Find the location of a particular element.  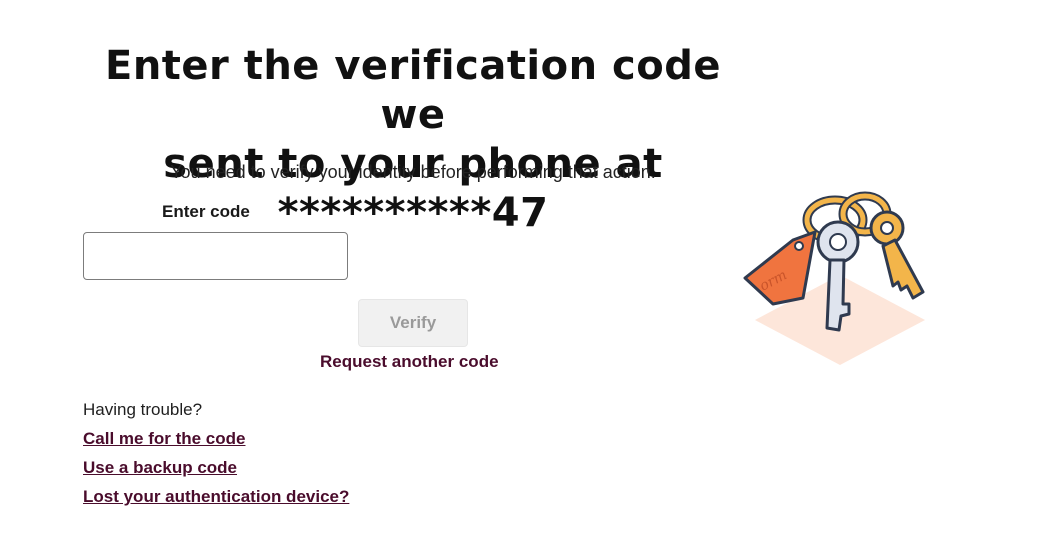

gold-key is located at coordinates (897, 255).